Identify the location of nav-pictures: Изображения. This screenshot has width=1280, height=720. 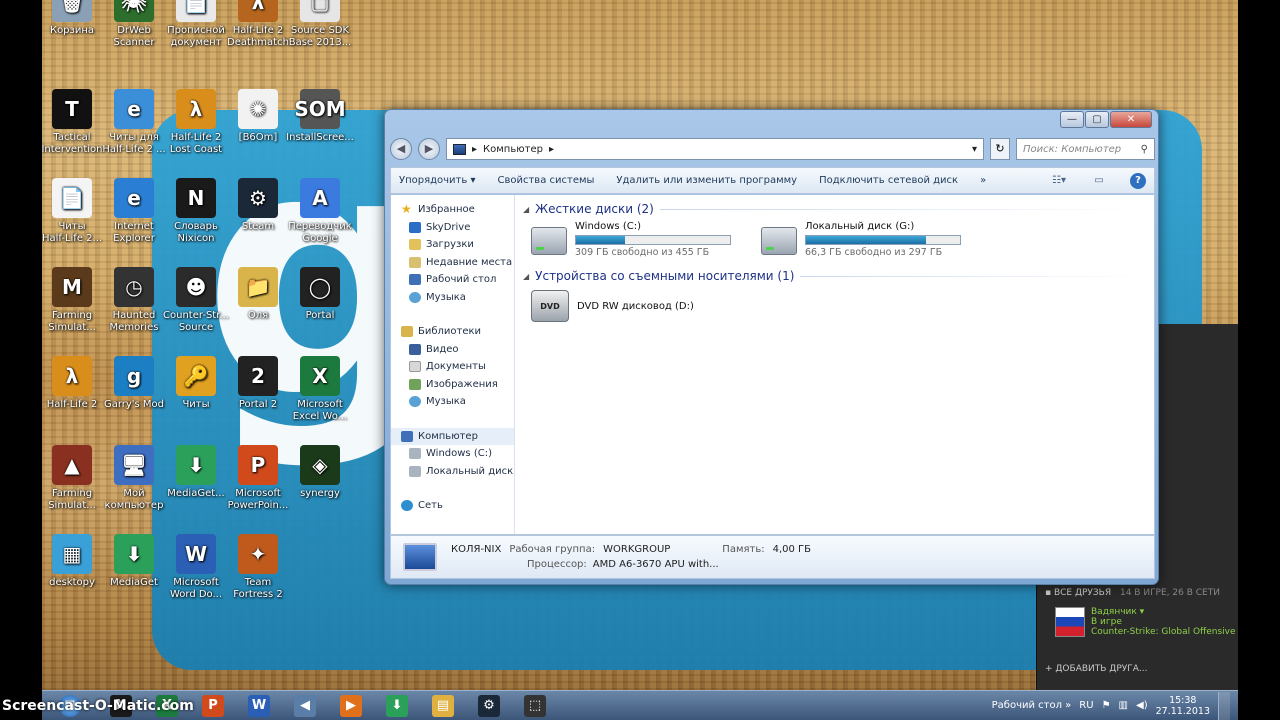
(452, 385).